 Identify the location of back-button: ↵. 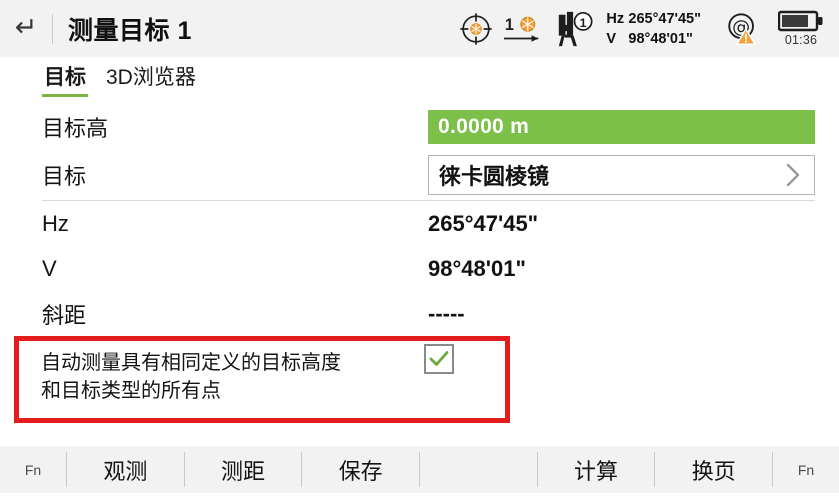
(26, 28).